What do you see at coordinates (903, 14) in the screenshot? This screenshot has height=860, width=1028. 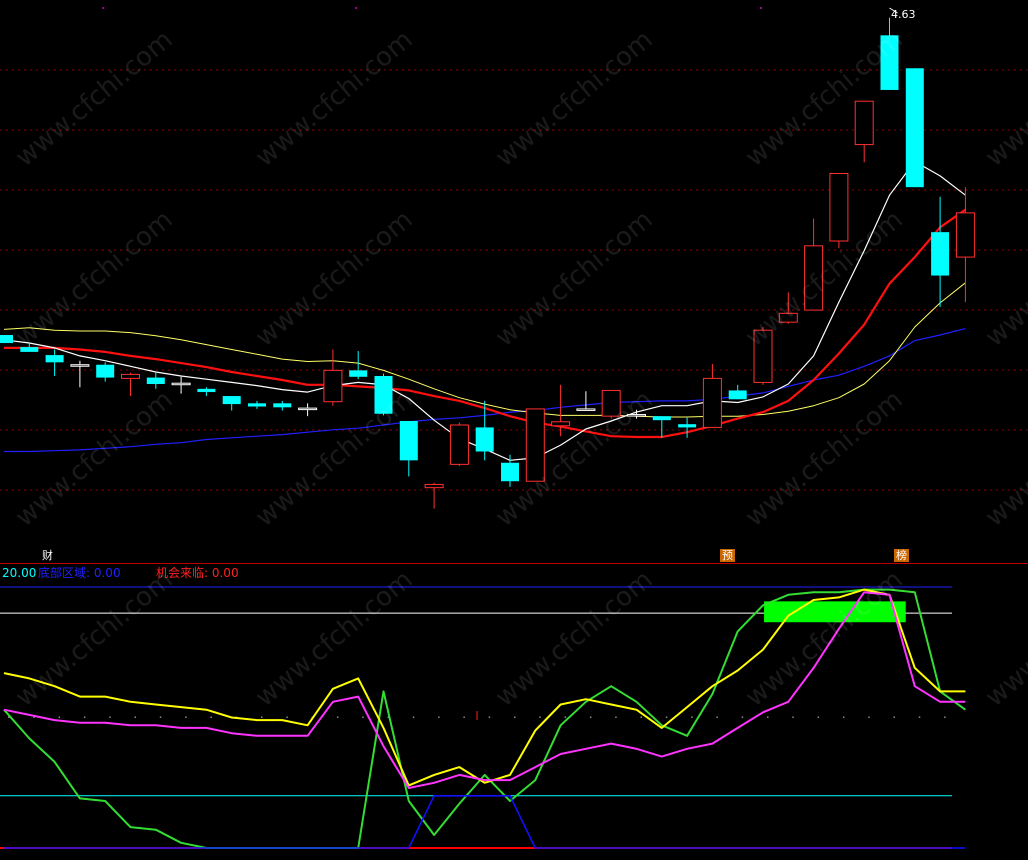 I see `high-price-label: 4.63` at bounding box center [903, 14].